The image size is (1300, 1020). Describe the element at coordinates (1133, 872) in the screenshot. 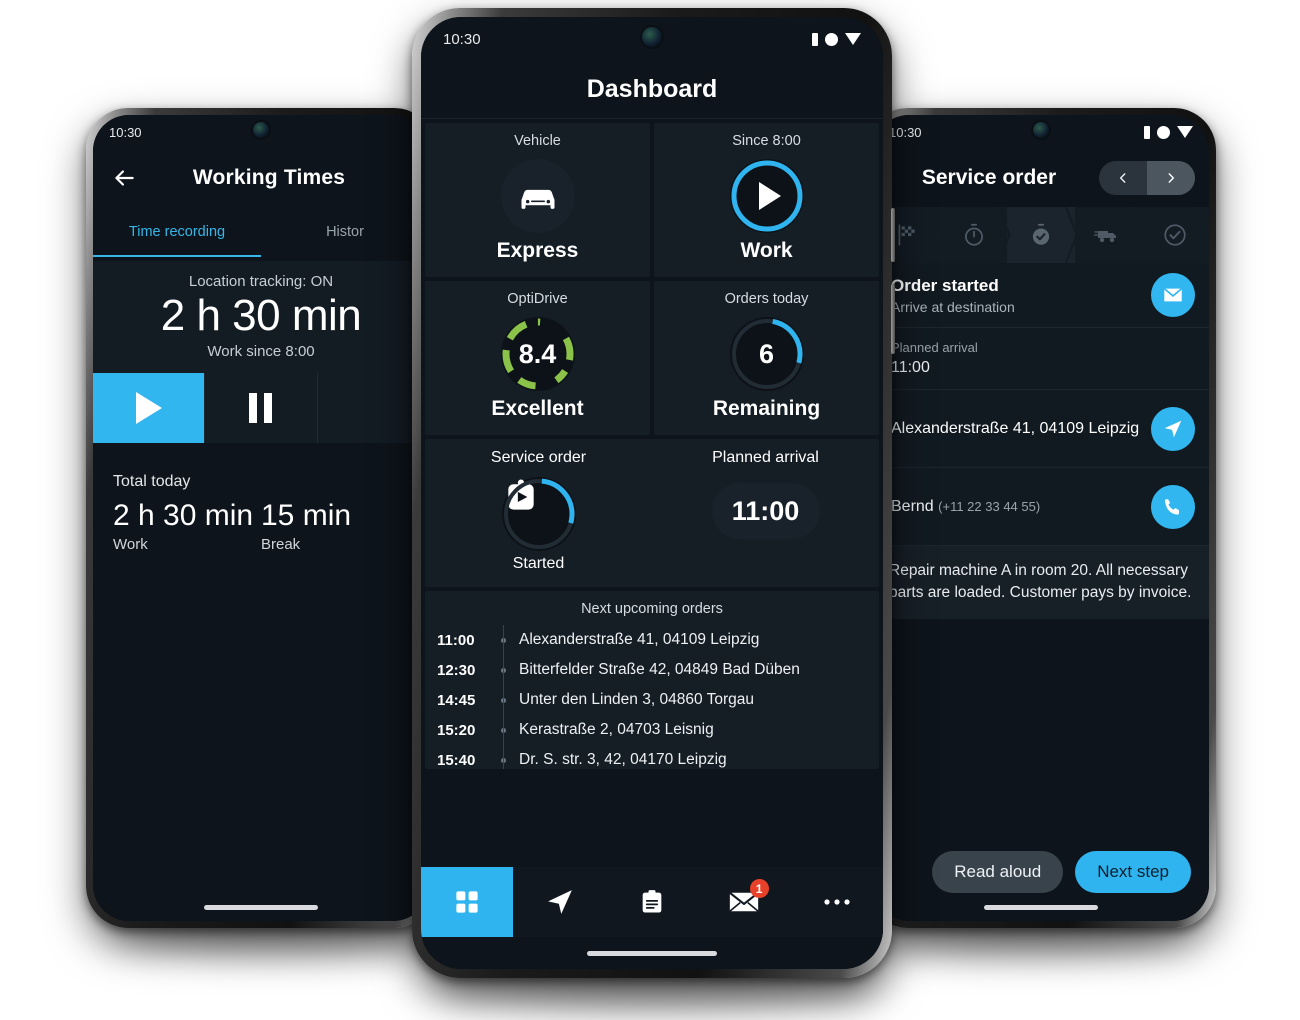

I see `next-step-button: Next step` at that location.